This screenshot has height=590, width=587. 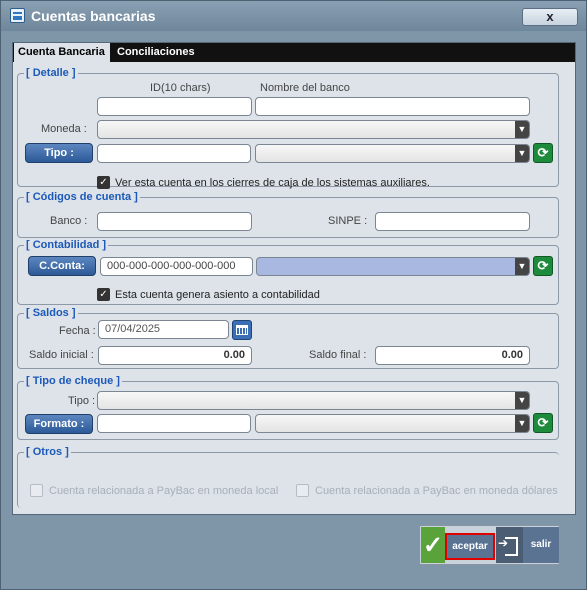 I want to click on formato-button: Formato :, so click(x=59, y=424).